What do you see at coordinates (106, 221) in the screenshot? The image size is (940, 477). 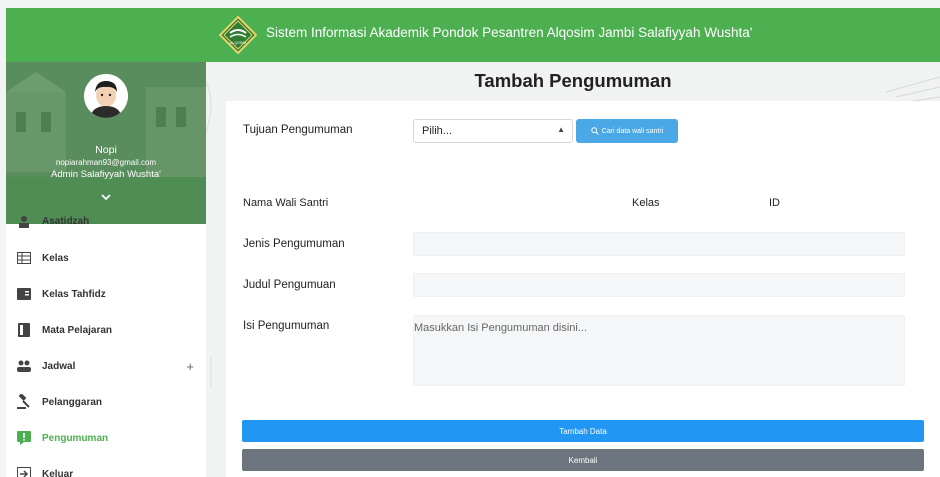 I see `sidebar-item-asatidzah: Asatidzah` at bounding box center [106, 221].